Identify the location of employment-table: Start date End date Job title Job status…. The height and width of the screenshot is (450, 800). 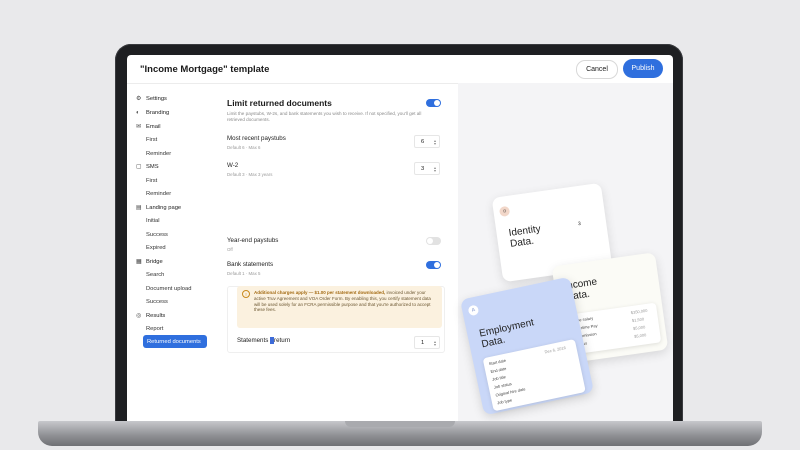
(534, 375).